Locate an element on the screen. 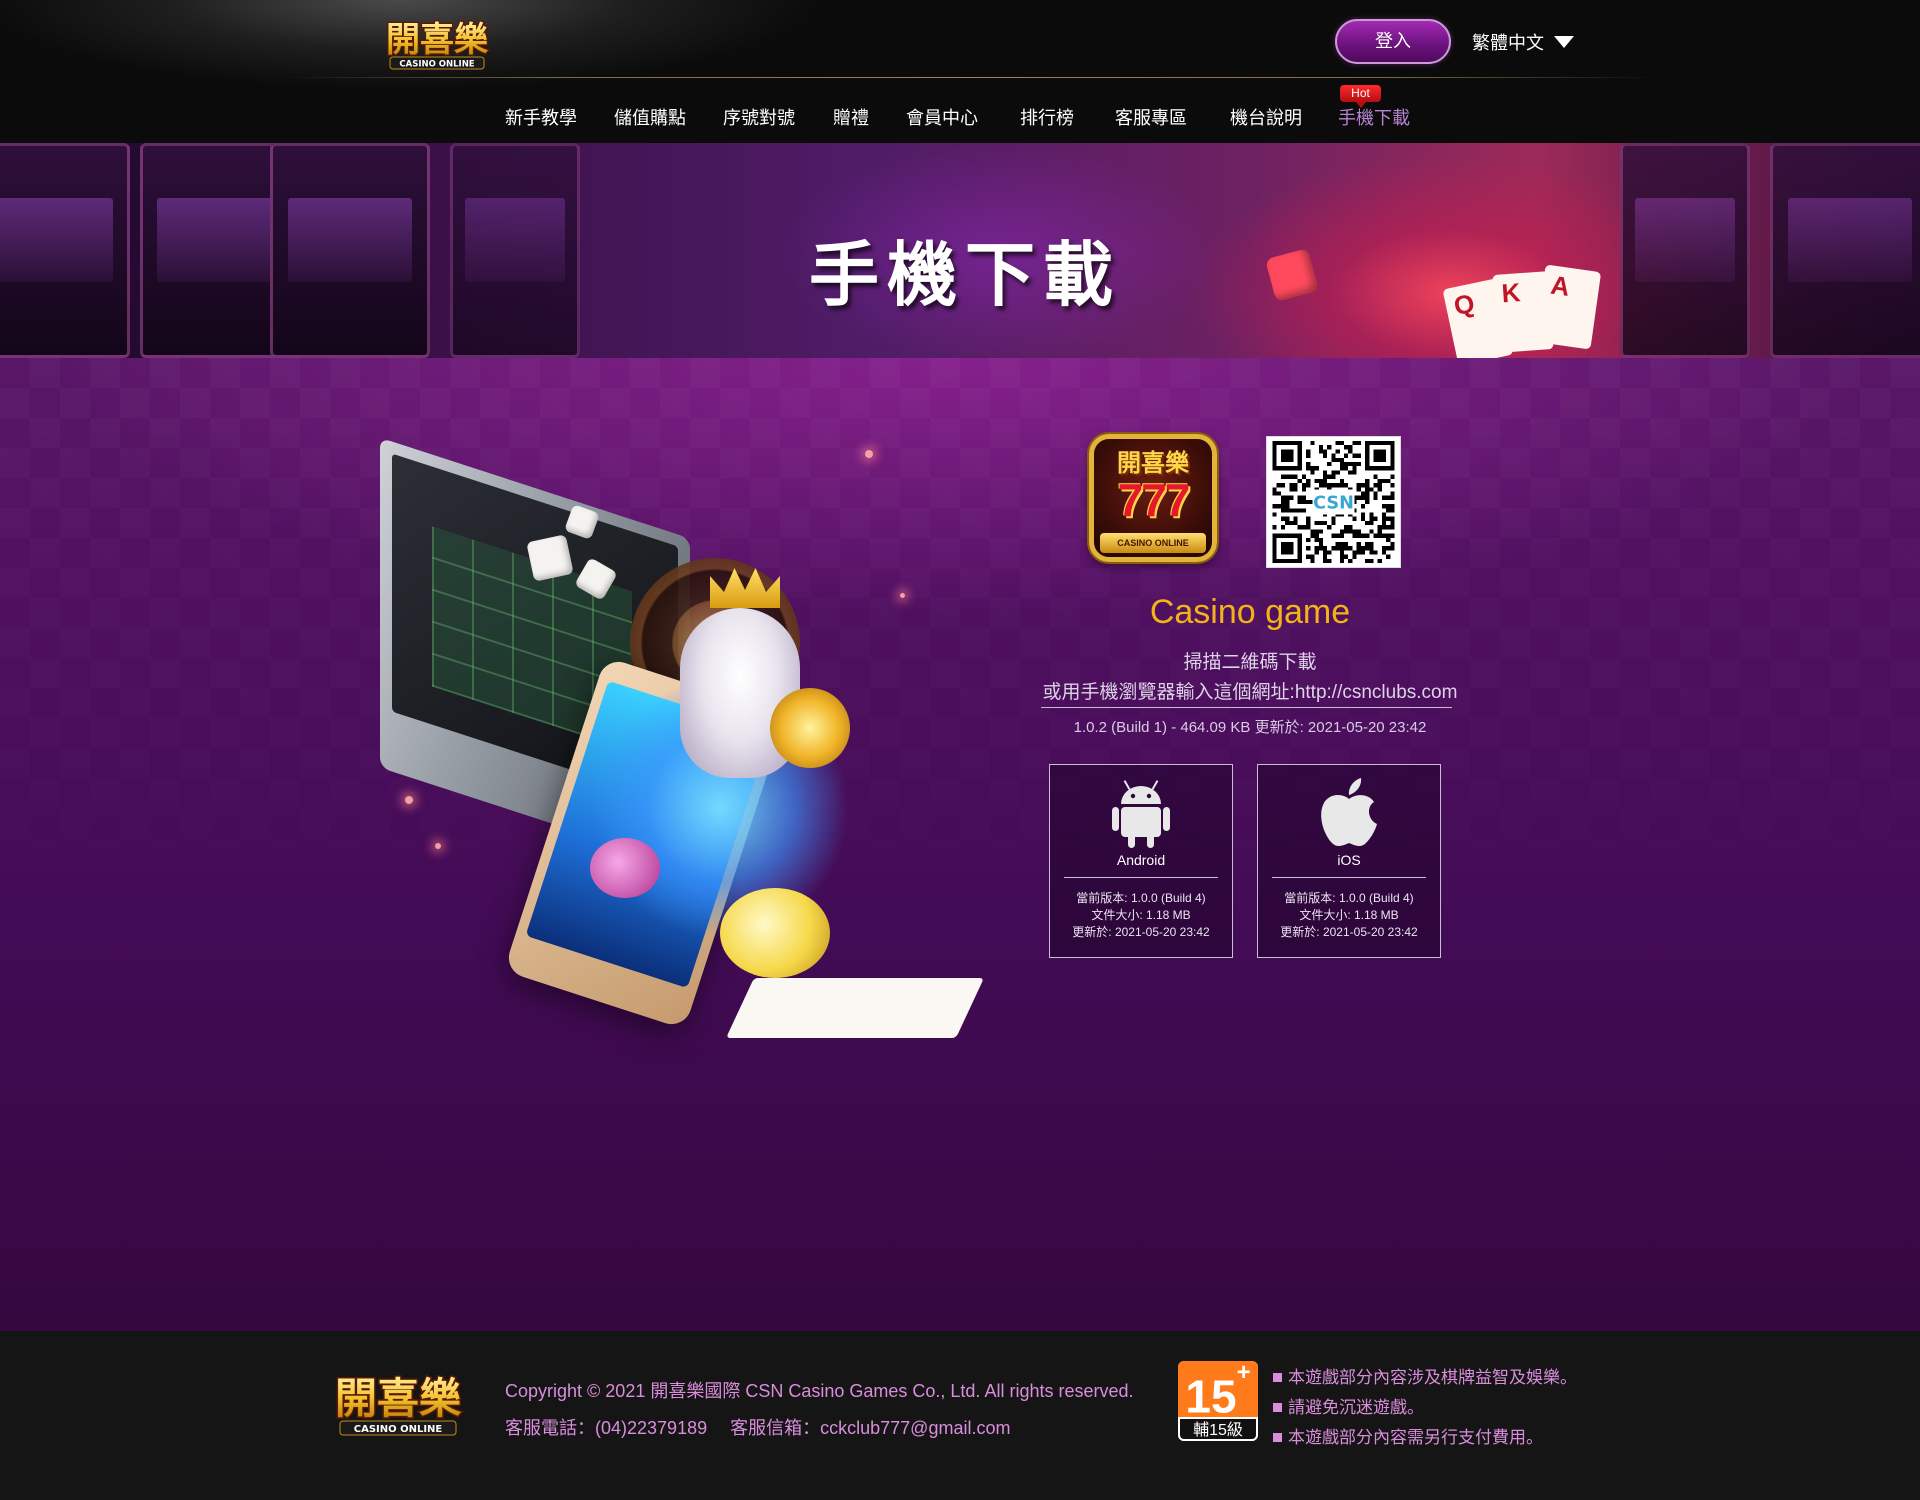 This screenshot has height=1500, width=1920. android-version: 當前版本: 1.0.0 (Build 4) is located at coordinates (1141, 898).